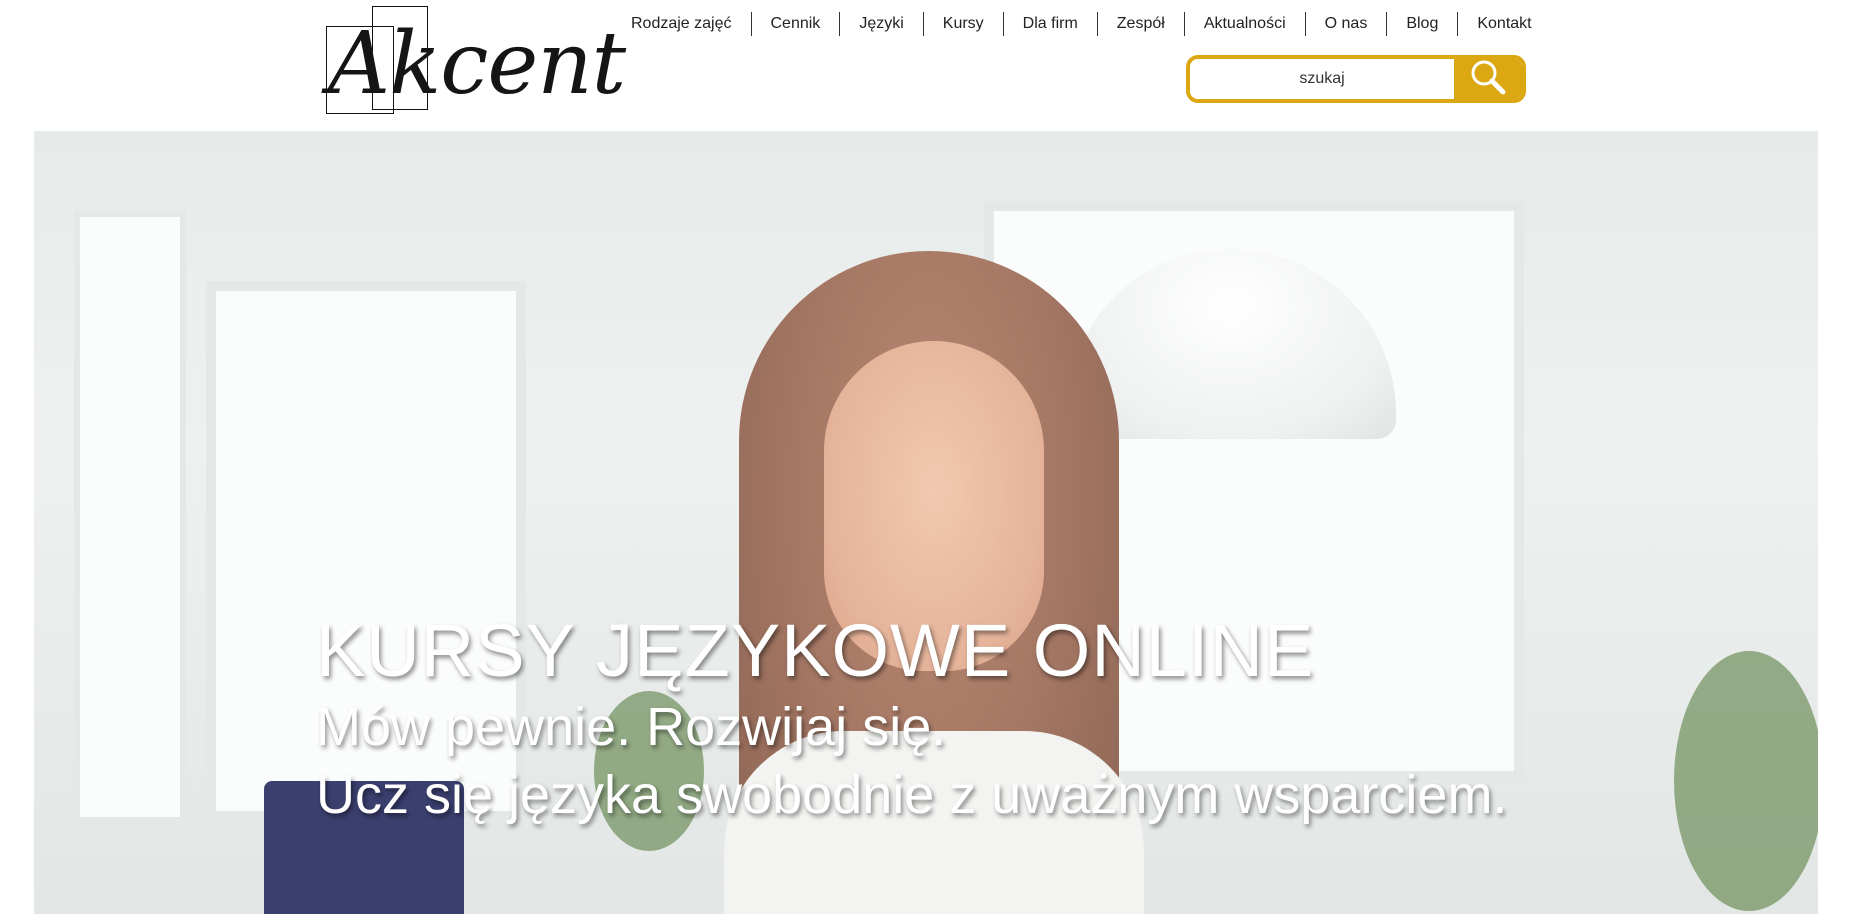 Image resolution: width=1853 pixels, height=914 pixels. I want to click on logo: Akcent, so click(475, 59).